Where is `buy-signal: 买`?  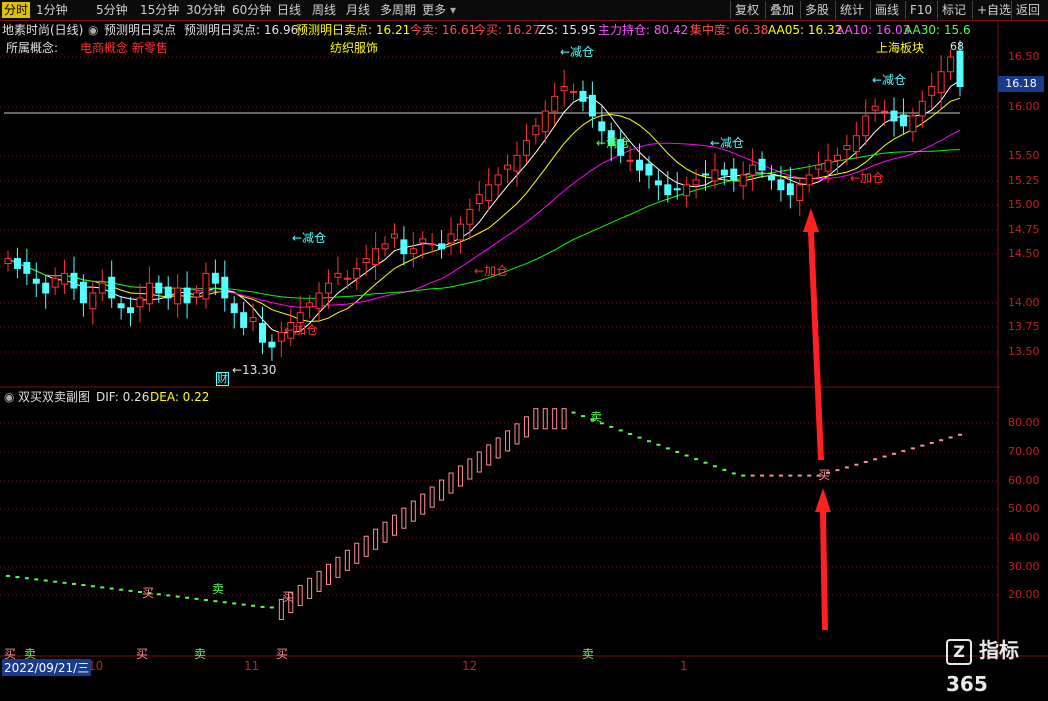
buy-signal: 买 is located at coordinates (148, 593).